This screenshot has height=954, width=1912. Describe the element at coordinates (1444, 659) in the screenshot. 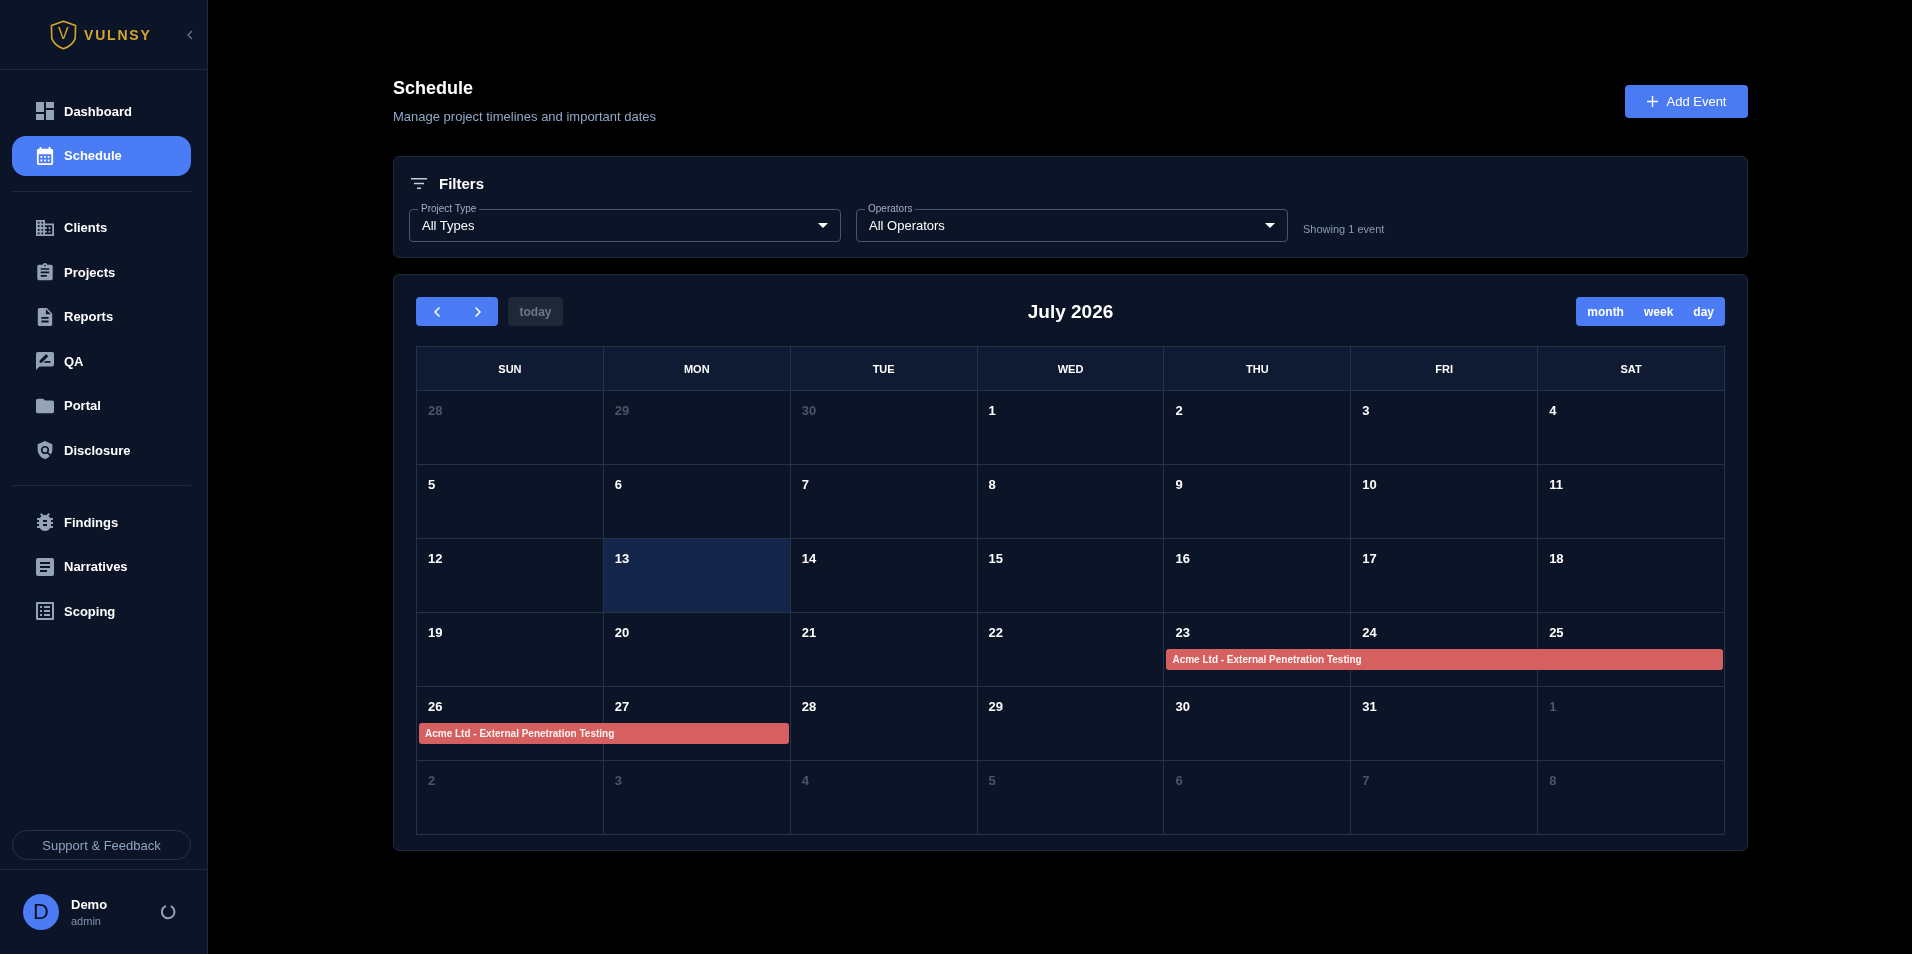

I see `event-bar: Acme Ltd - External Penetration Testing` at that location.